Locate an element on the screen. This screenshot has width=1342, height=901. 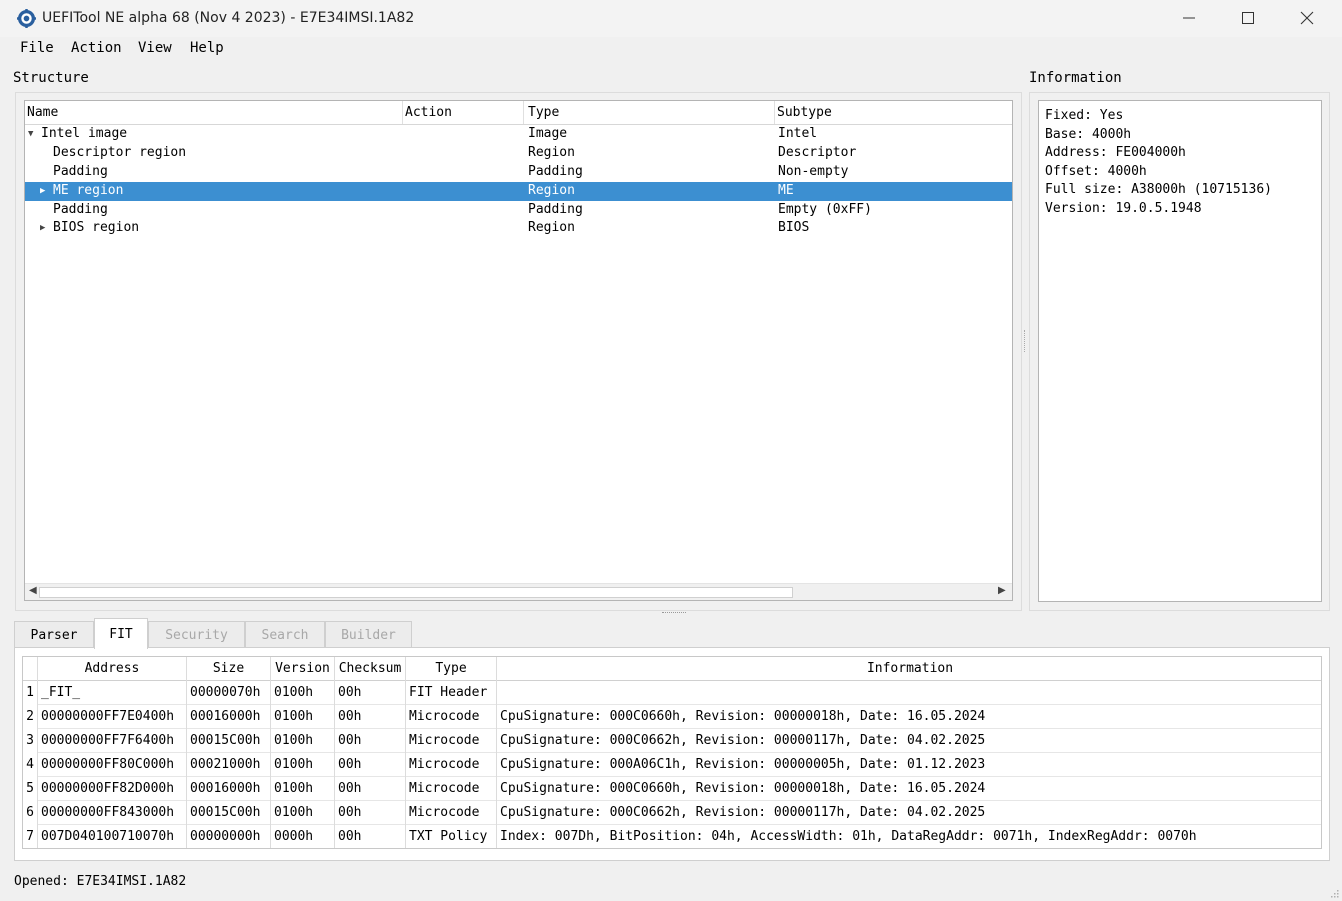
column-size: Size is located at coordinates (229, 669).